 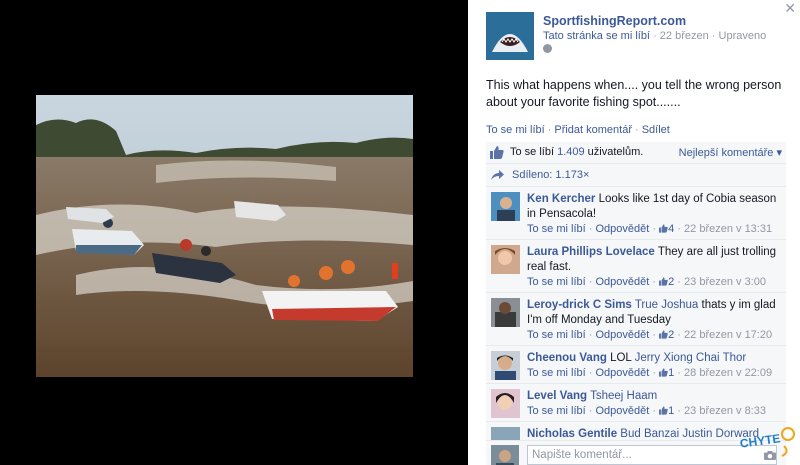 I want to click on comment-likes-count: 4, so click(x=666, y=229).